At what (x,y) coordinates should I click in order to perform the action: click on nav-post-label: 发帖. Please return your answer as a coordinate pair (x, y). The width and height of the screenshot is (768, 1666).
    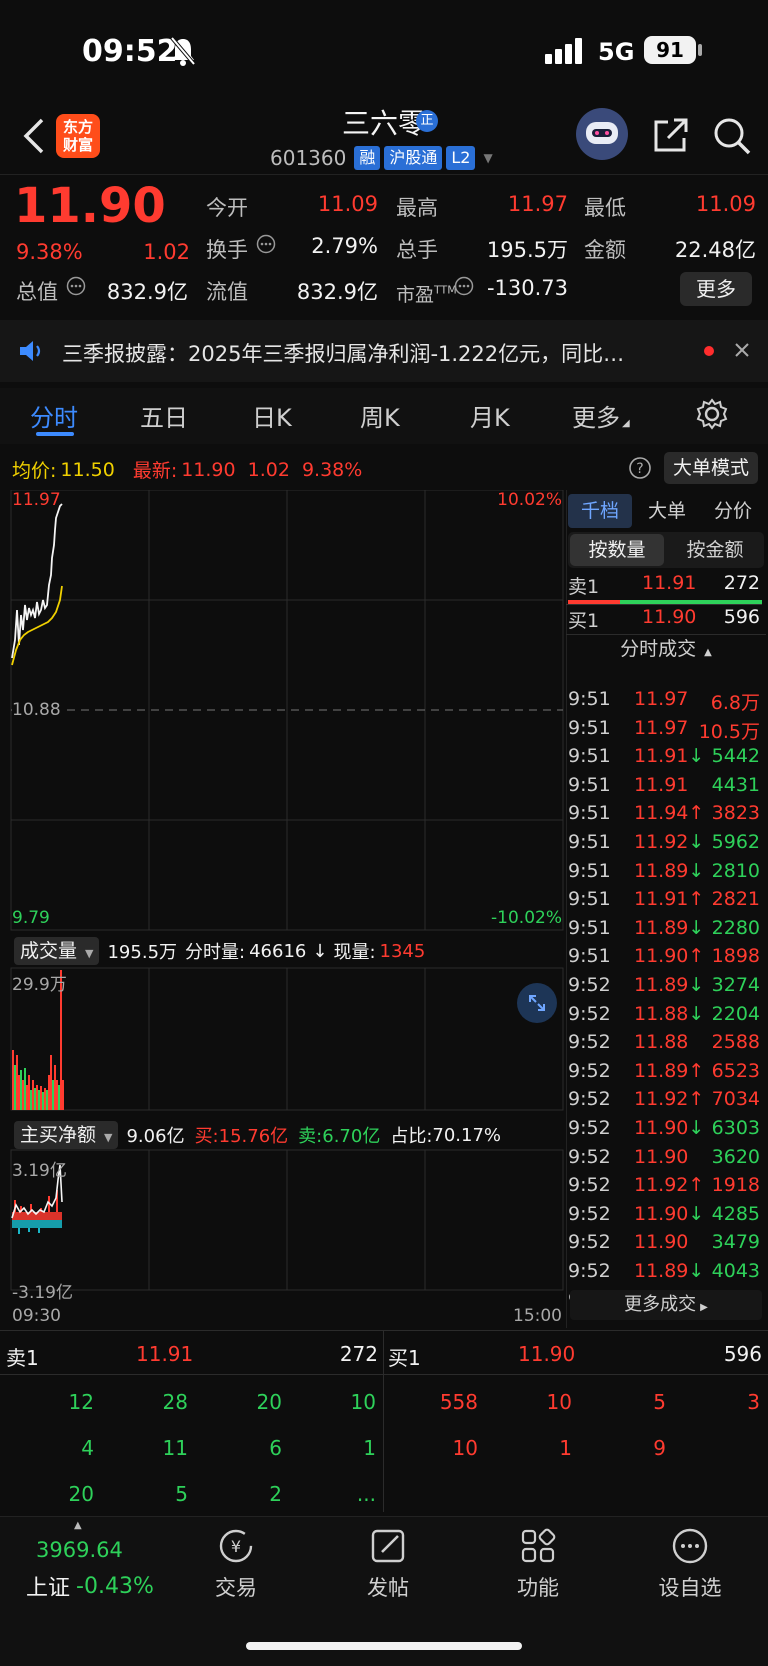
    Looking at the image, I should click on (388, 1588).